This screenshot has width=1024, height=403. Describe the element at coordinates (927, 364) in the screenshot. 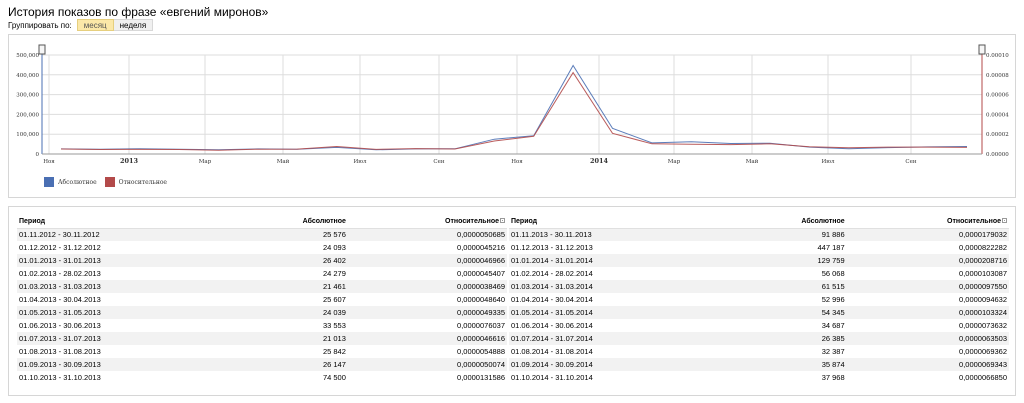

I see `cell-relative: 0,0000069343` at that location.